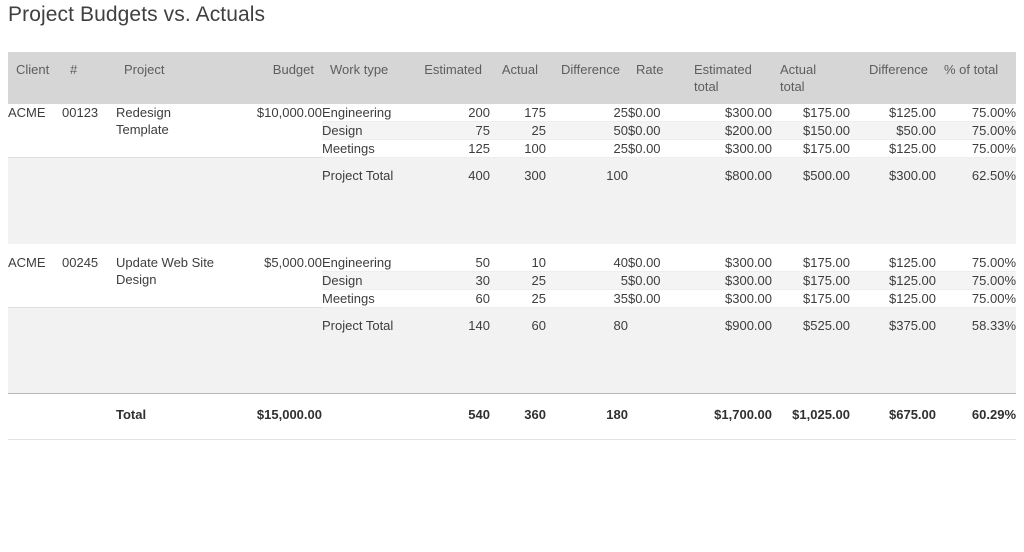 The image size is (1024, 552). What do you see at coordinates (729, 416) in the screenshot?
I see `cell-grand-estimated-total: $1,700.00` at bounding box center [729, 416].